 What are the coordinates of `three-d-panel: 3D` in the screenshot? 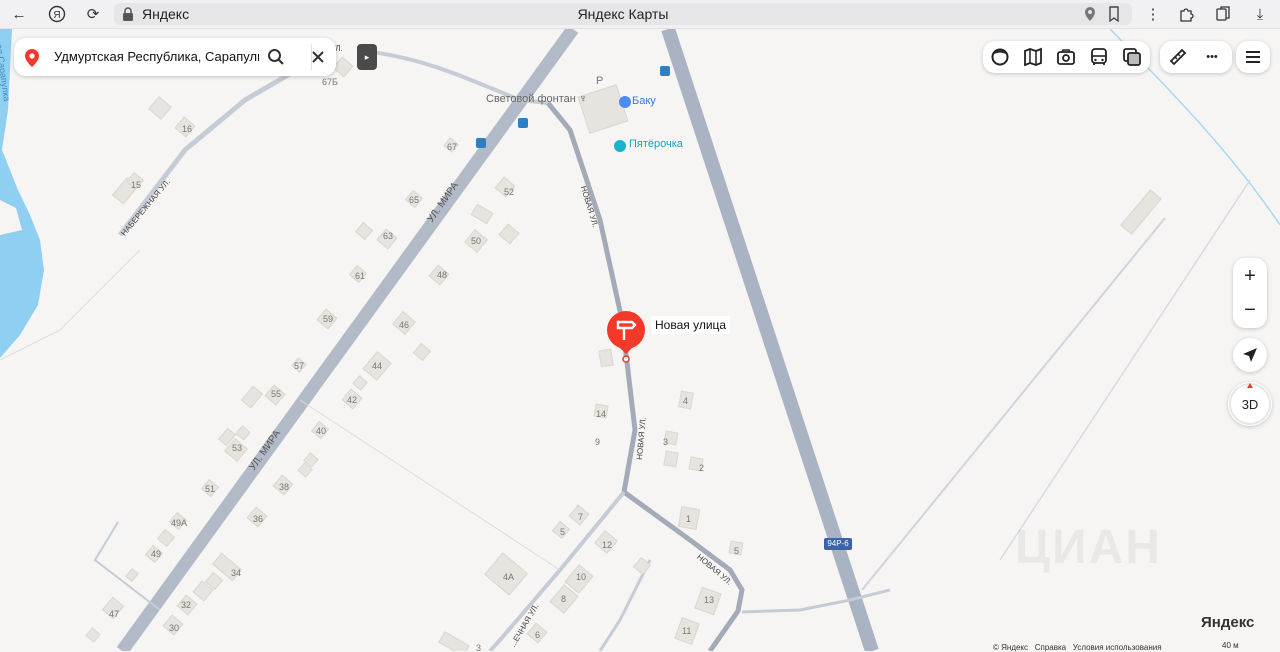 It's located at (1250, 404).